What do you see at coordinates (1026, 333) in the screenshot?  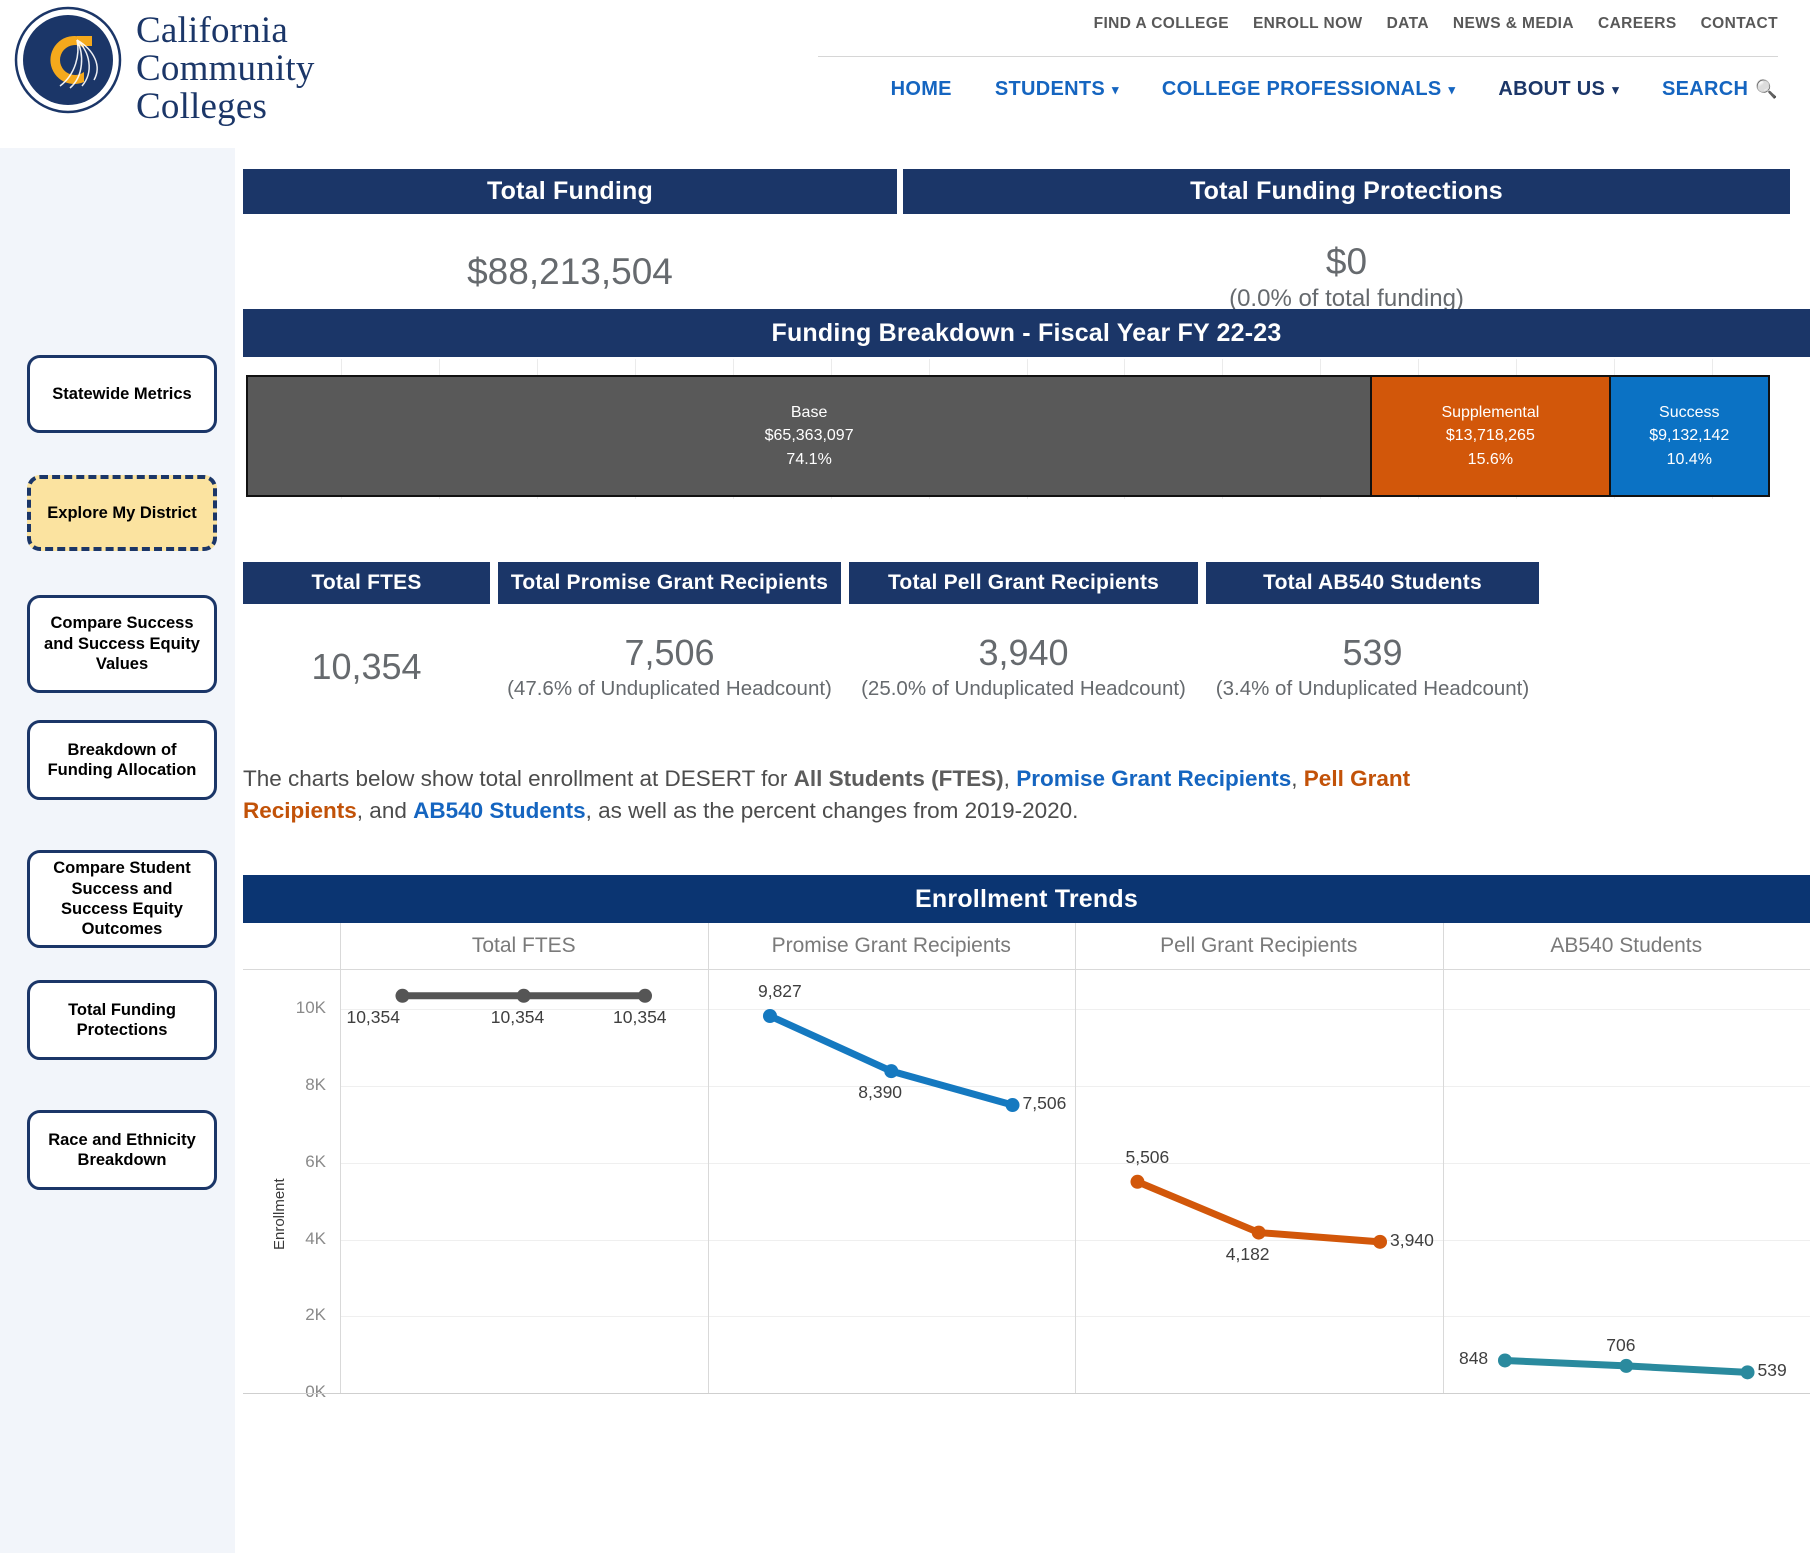 I see `funding-breakdown-title: Funding Breakdown - Fiscal Year FY 22-23` at bounding box center [1026, 333].